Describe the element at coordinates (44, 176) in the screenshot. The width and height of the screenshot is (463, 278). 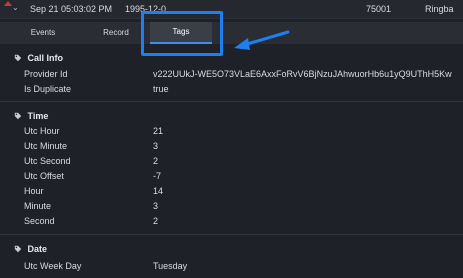
I see `field-label: Utc Offset` at that location.